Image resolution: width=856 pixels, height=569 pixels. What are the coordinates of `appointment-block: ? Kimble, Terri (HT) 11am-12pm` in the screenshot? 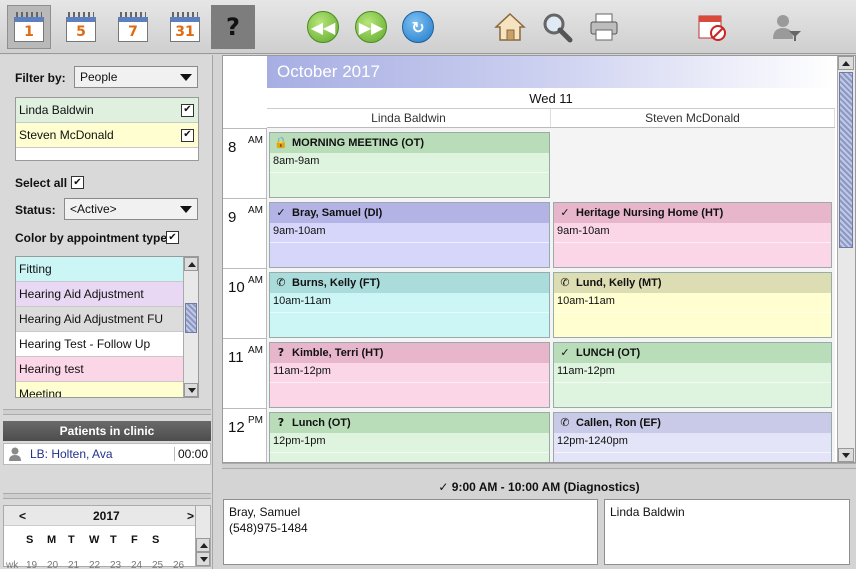 It's located at (409, 375).